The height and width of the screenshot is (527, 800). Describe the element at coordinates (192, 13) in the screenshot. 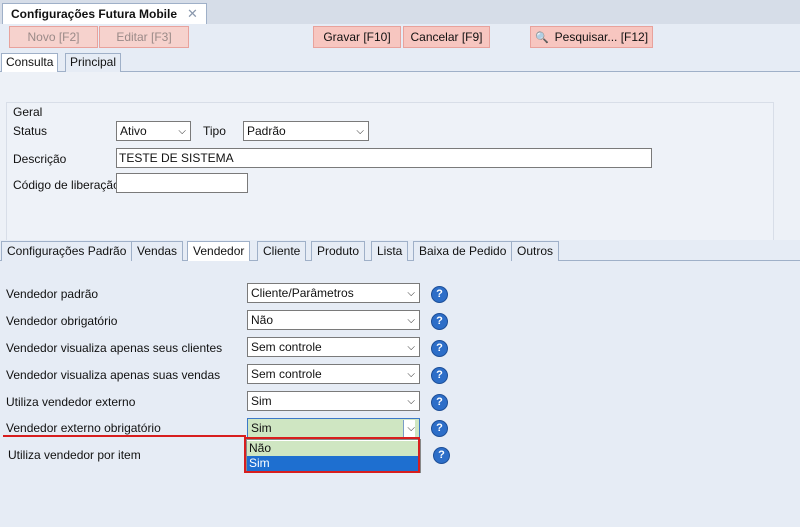

I see `close-icon: ✕` at that location.